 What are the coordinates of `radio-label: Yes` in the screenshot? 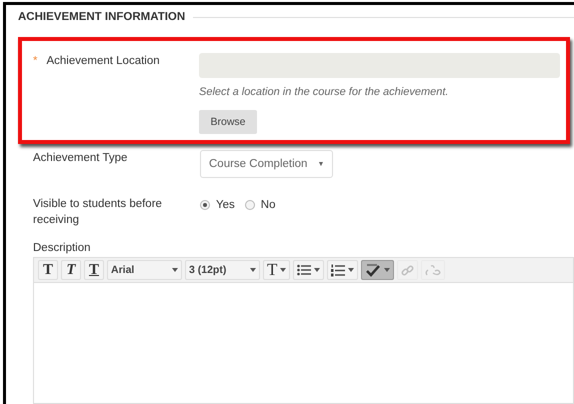 It's located at (225, 205).